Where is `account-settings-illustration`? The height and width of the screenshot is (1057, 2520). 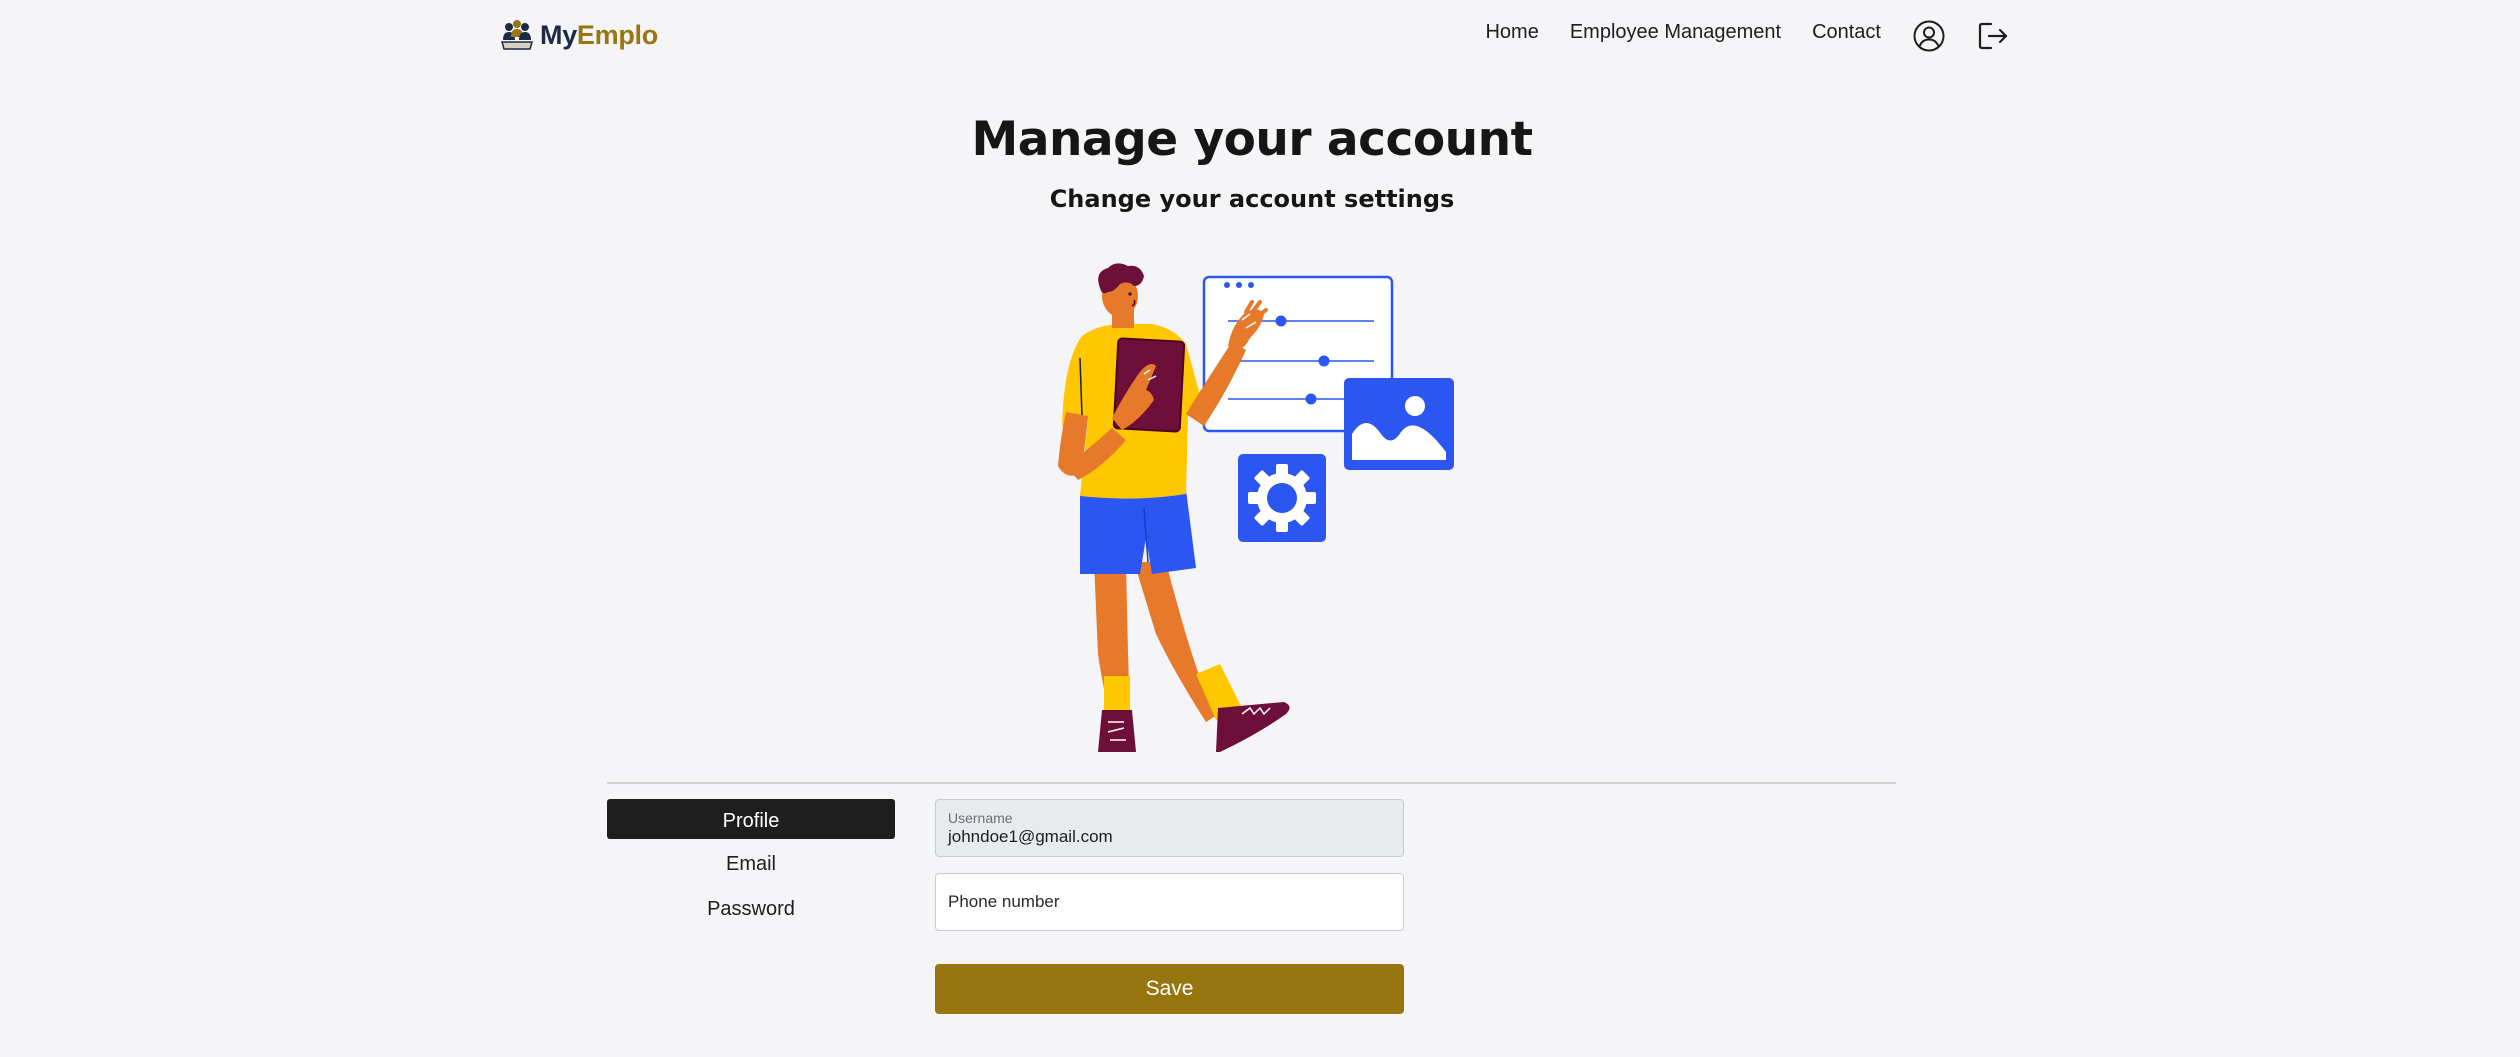 account-settings-illustration is located at coordinates (1256, 507).